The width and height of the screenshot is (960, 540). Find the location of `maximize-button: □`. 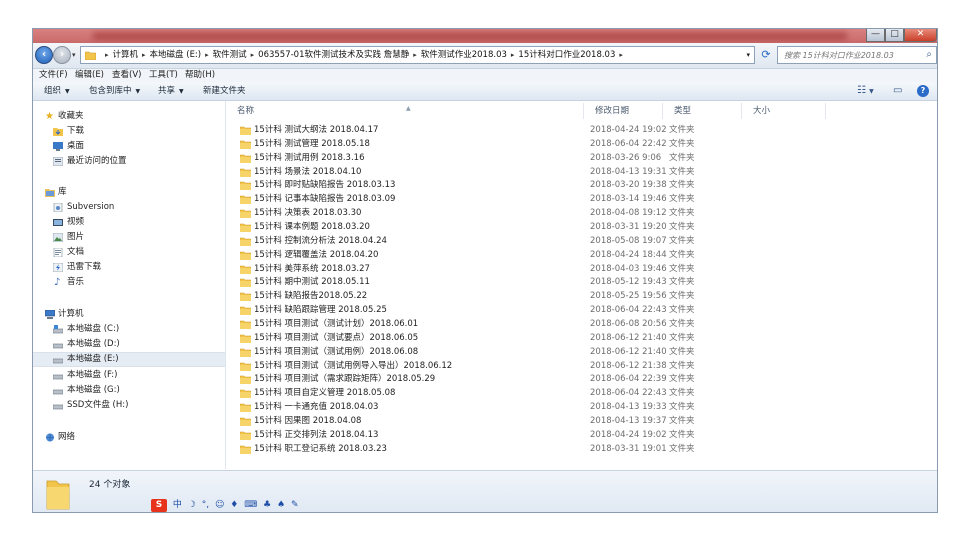

maximize-button: □ is located at coordinates (894, 35).